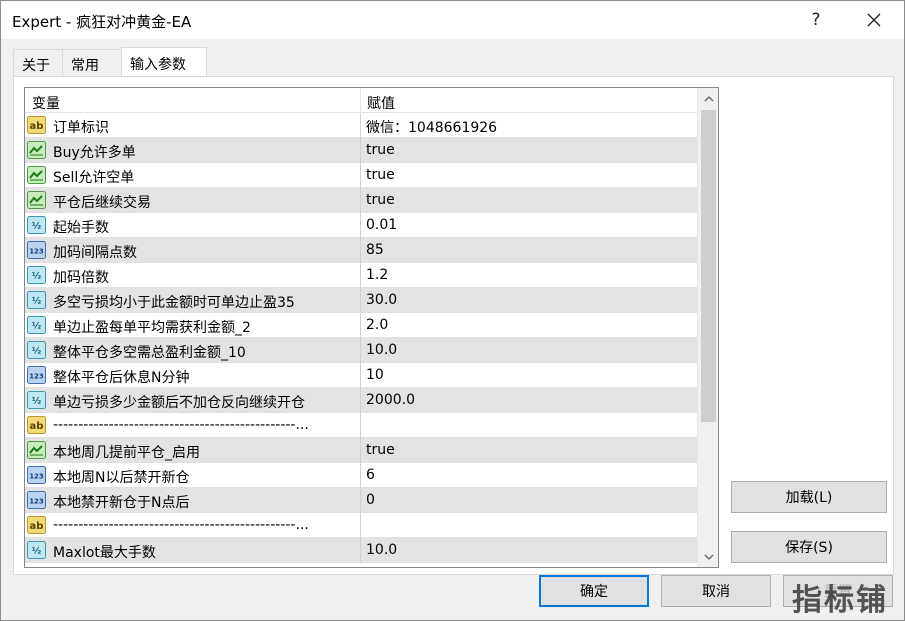 This screenshot has height=621, width=905. I want to click on parameter-name: 本地周N以后禁开新仓, so click(121, 478).